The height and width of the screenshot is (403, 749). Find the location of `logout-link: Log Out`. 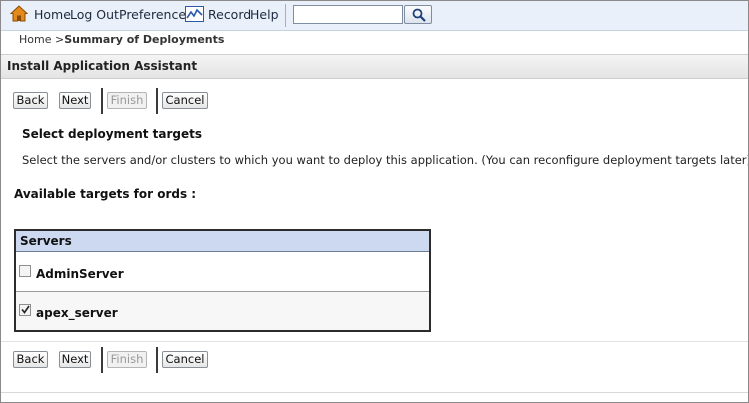

logout-link: Log Out is located at coordinates (94, 14).